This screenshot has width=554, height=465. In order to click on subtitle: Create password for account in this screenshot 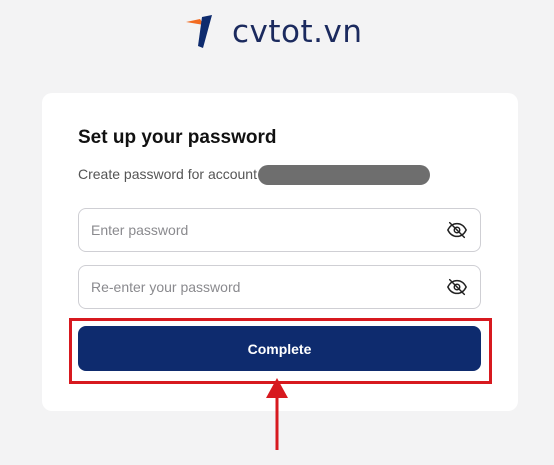, I will do `click(254, 174)`.